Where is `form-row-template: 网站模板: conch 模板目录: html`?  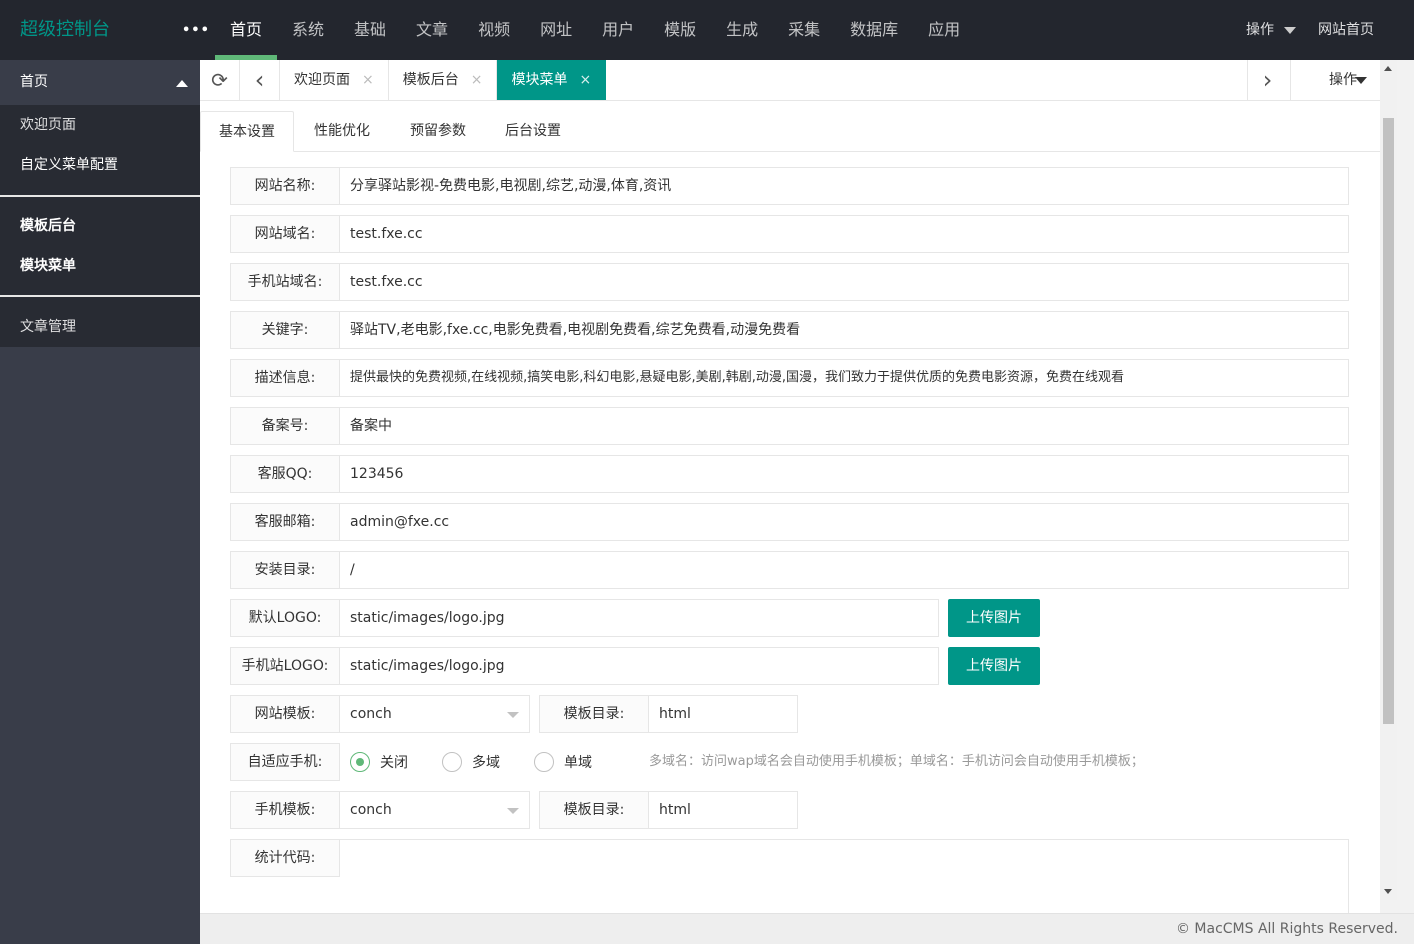 form-row-template: 网站模板: conch 模板目录: html is located at coordinates (789, 714).